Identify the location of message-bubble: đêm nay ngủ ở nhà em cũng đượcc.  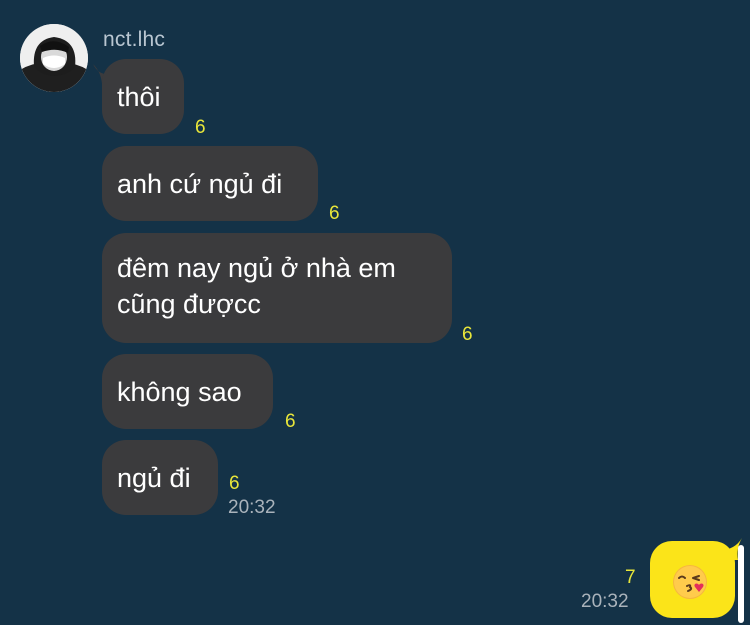
(277, 288).